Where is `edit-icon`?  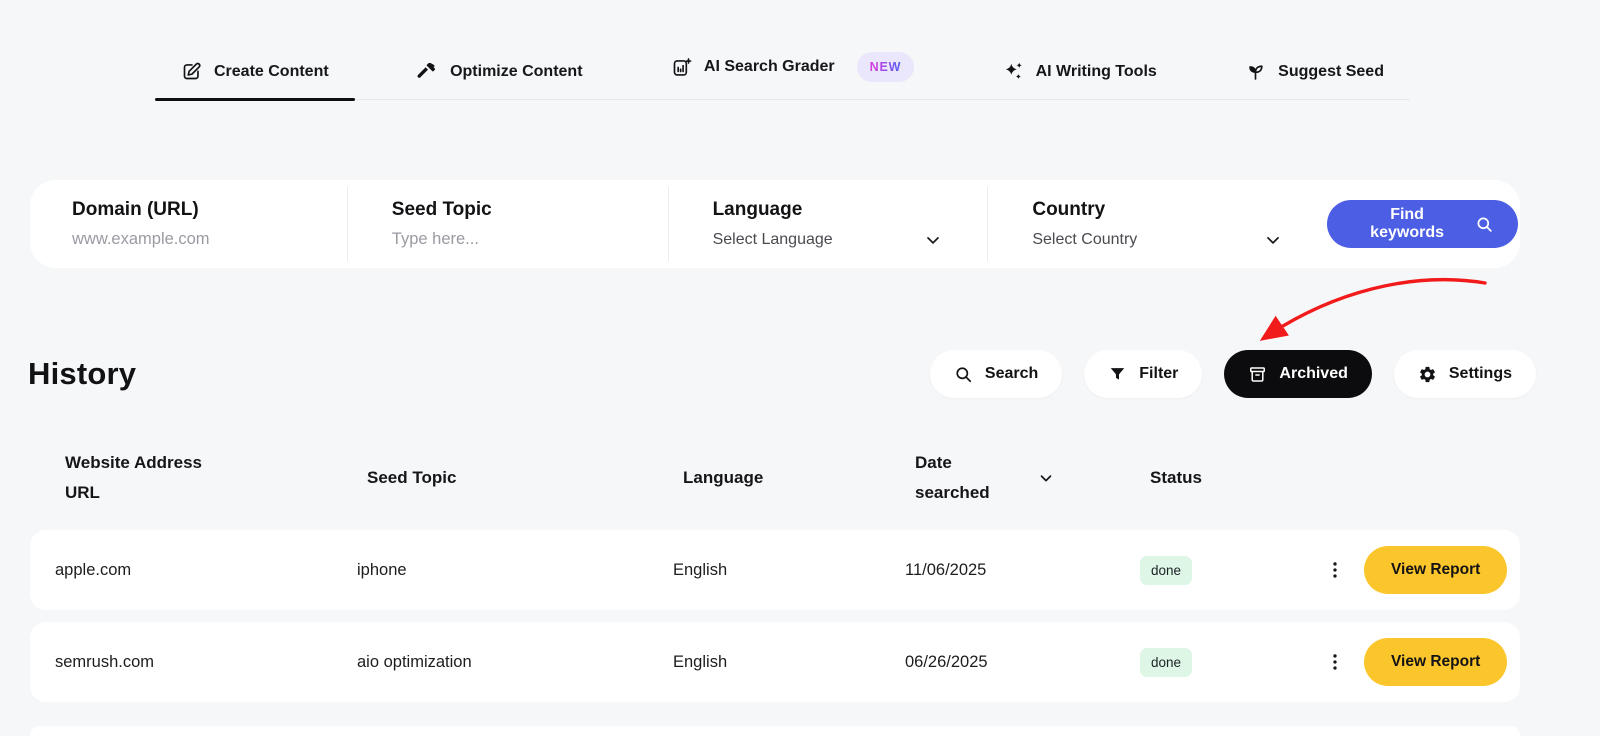
edit-icon is located at coordinates (191, 71).